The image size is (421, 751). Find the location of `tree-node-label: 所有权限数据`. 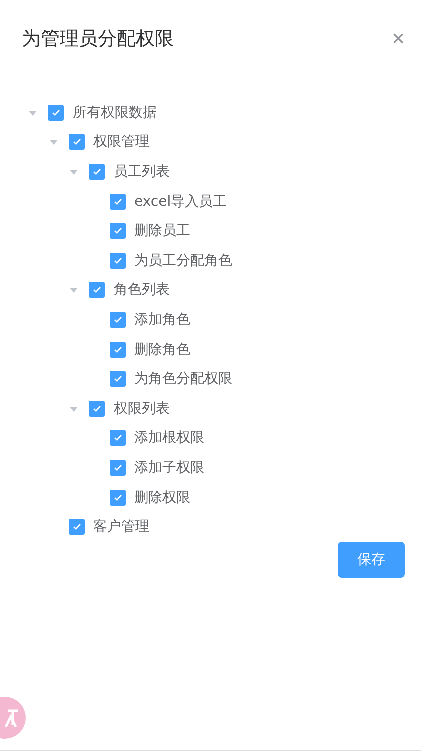

tree-node-label: 所有权限数据 is located at coordinates (115, 113).